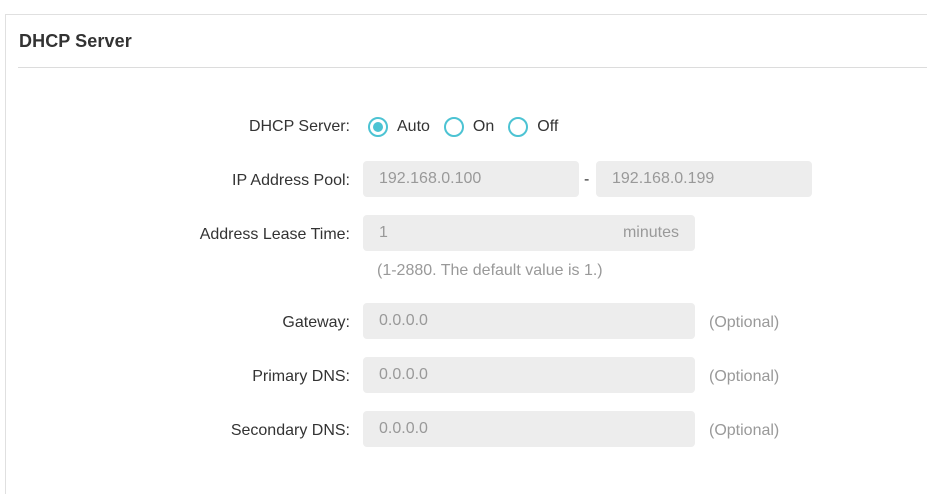  I want to click on radio-off, so click(518, 127).